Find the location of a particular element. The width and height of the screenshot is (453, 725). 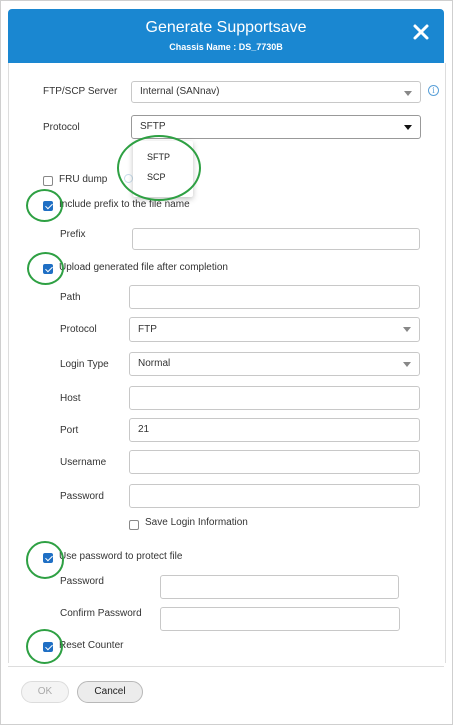

dialog-title: Generate Supportsave is located at coordinates (226, 27).